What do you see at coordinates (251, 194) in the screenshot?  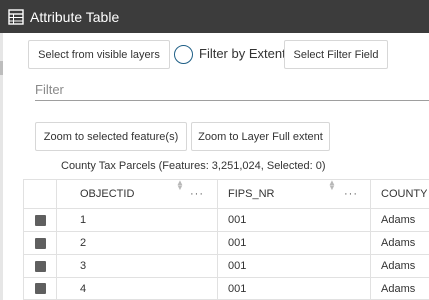 I see `column-header-fips-nr: FIPS_NR` at bounding box center [251, 194].